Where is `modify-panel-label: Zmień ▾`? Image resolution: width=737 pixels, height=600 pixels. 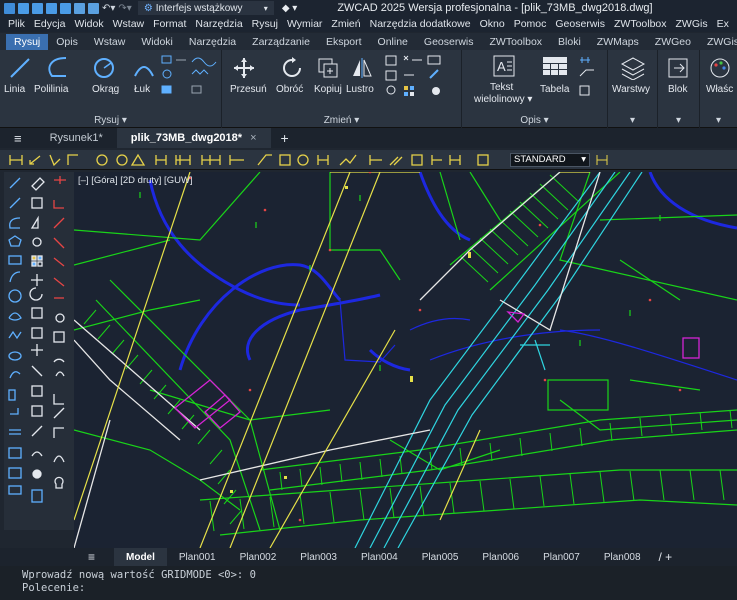
modify-panel-label: Zmień ▾ is located at coordinates (341, 120).